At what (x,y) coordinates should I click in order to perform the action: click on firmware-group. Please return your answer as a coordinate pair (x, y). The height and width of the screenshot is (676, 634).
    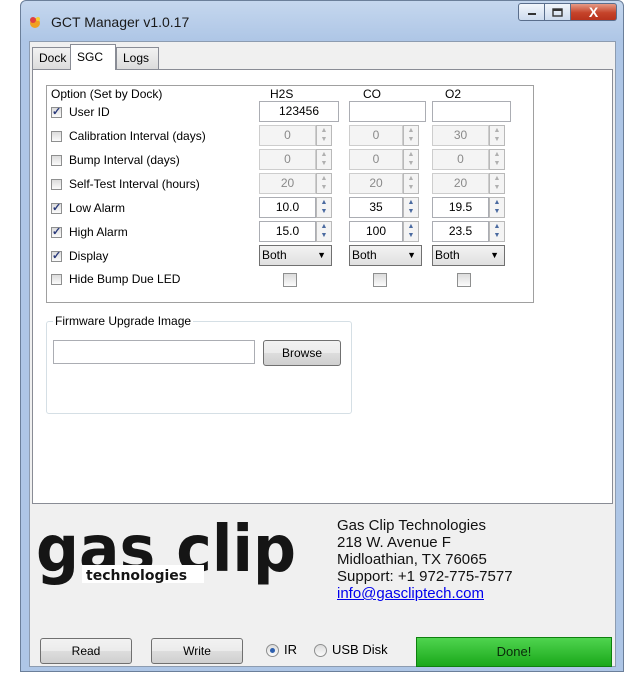
    Looking at the image, I should click on (199, 367).